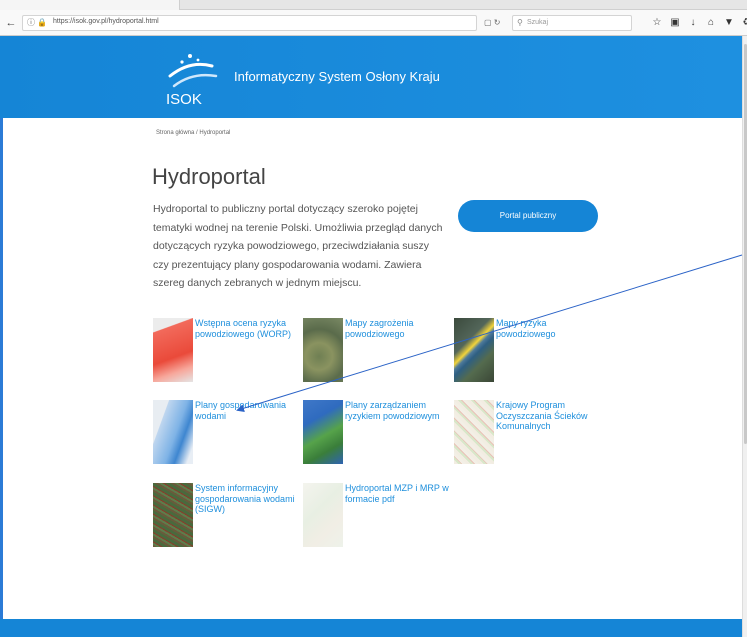 The height and width of the screenshot is (637, 747). What do you see at coordinates (1, 336) in the screenshot?
I see `window-left-border` at bounding box center [1, 336].